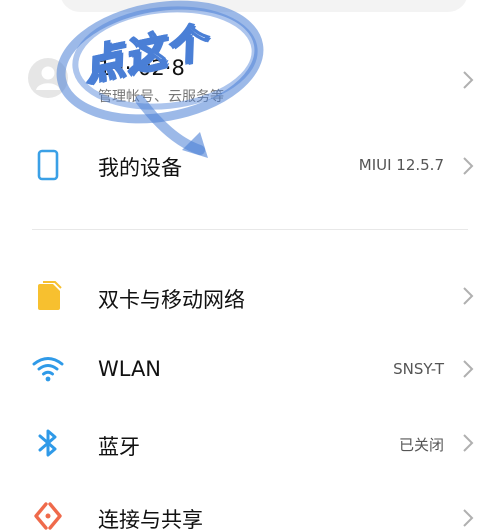 This screenshot has width=500, height=532. What do you see at coordinates (47, 443) in the screenshot?
I see `bluetooth-icon` at bounding box center [47, 443].